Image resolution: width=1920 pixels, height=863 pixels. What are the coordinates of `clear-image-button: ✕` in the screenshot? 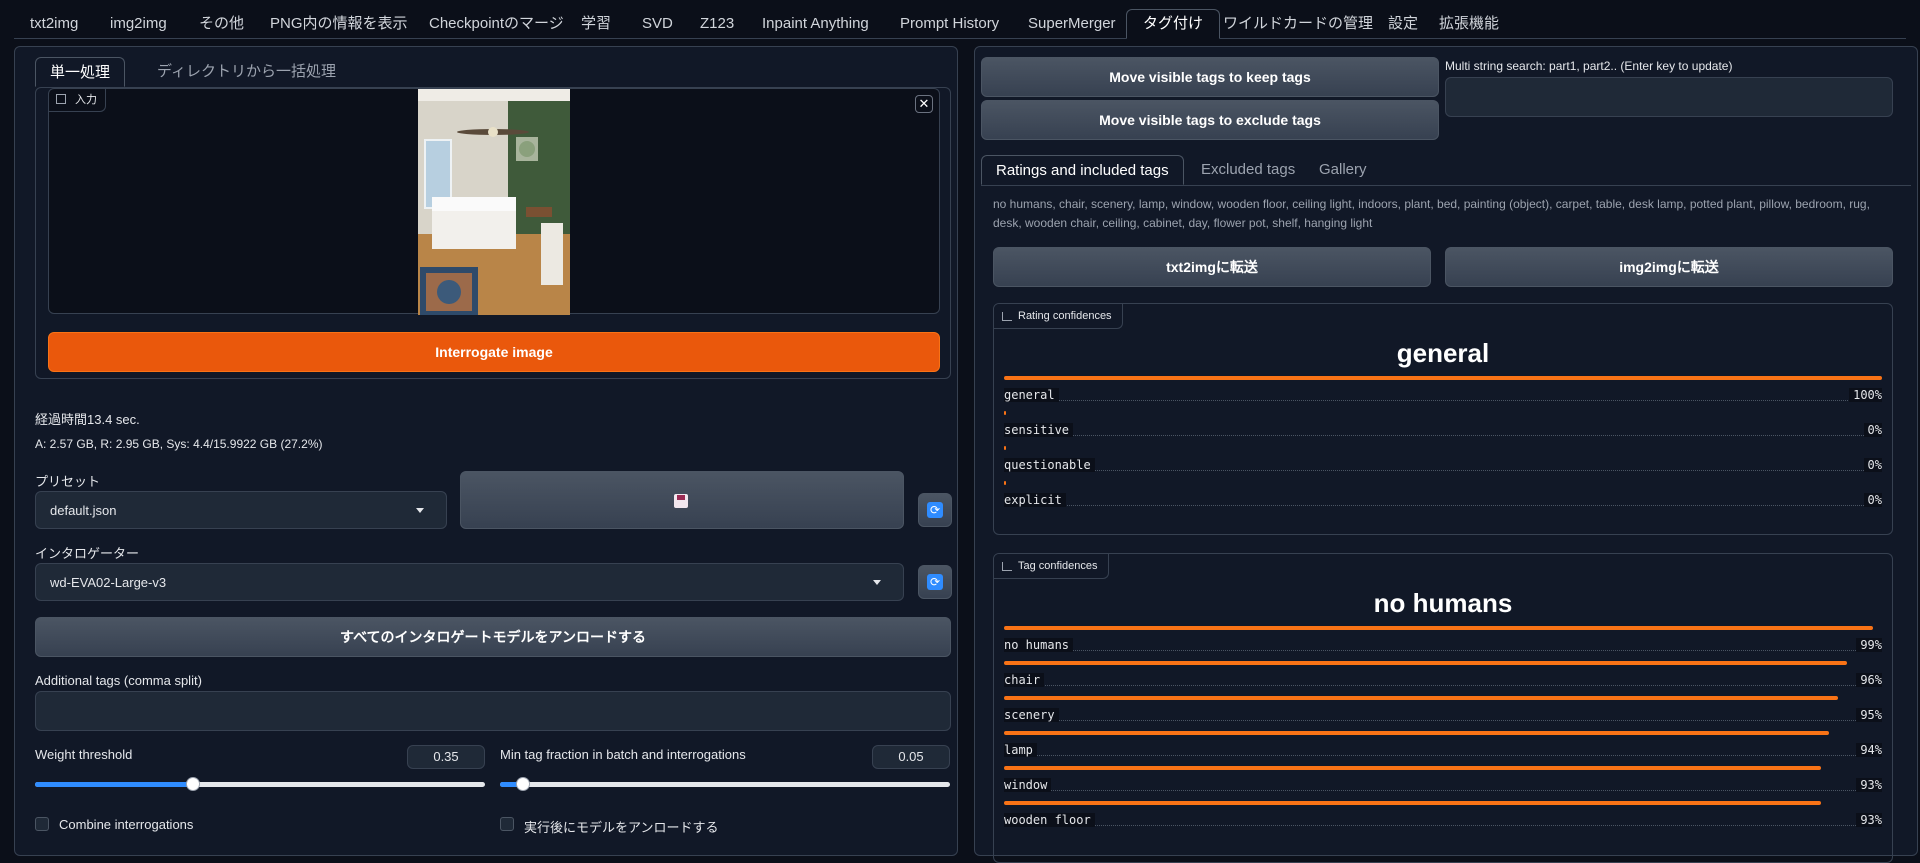 It's located at (924, 104).